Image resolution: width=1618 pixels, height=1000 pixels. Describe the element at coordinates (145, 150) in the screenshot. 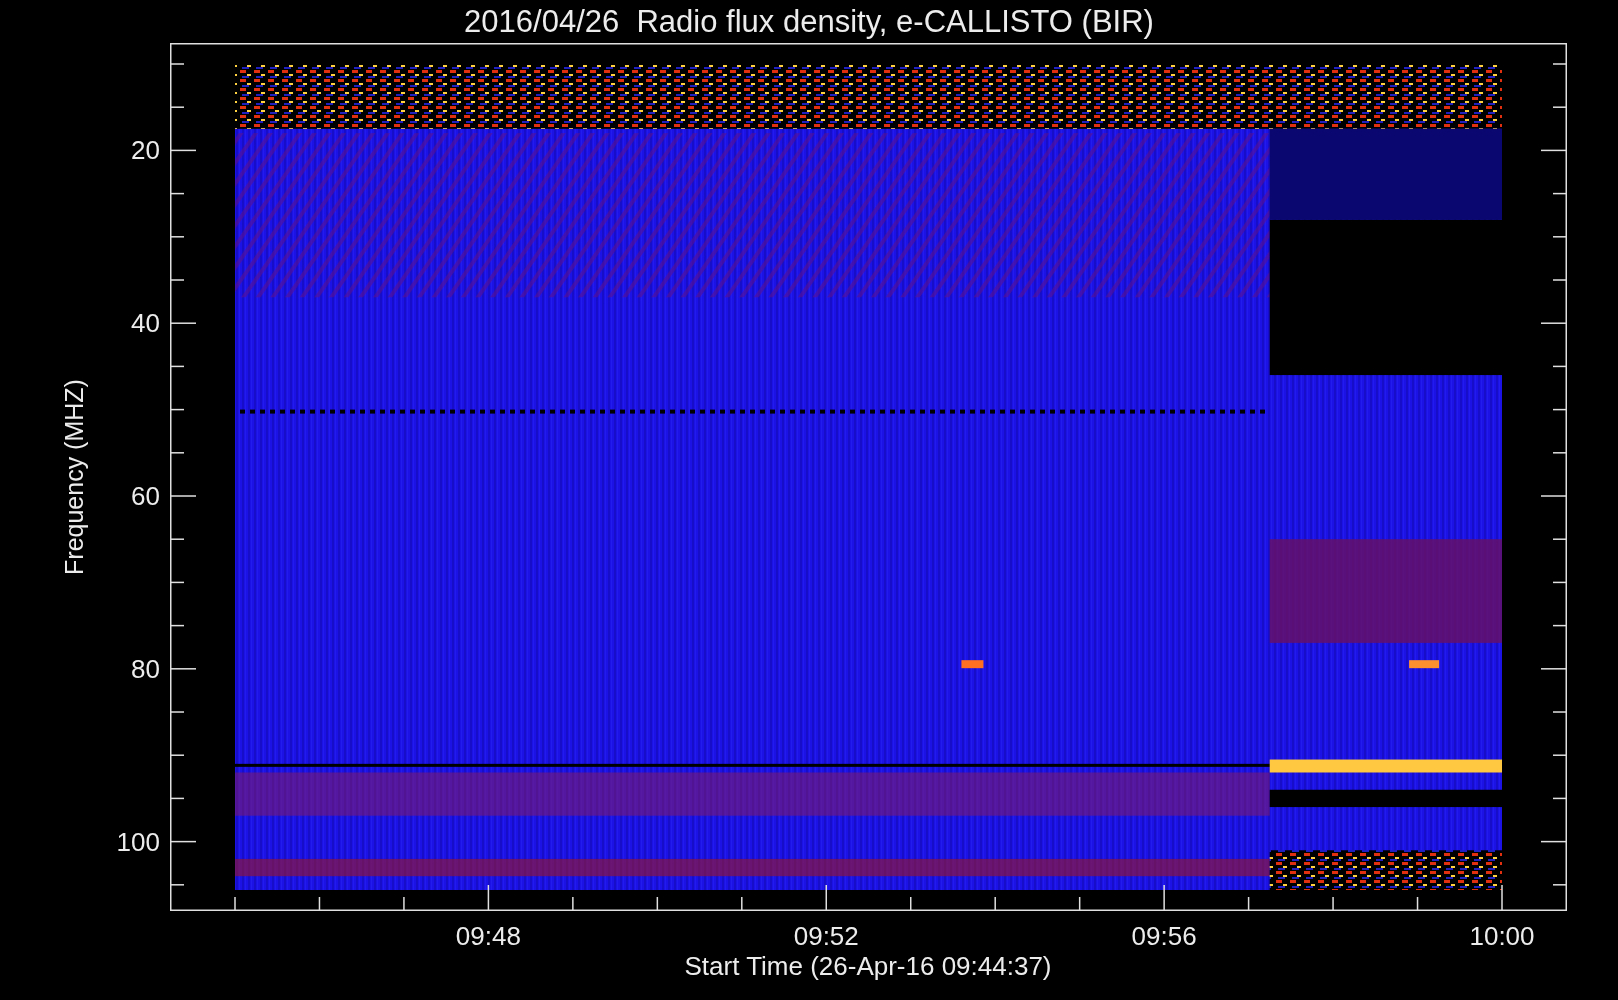

I see `y-tick-label: 20` at that location.